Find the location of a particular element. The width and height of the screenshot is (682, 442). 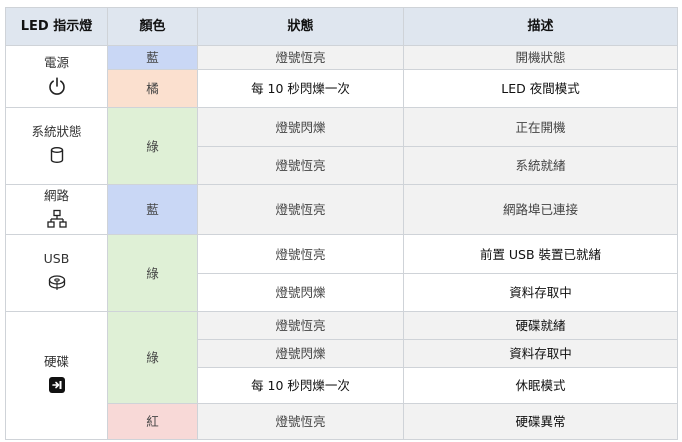

header-description: 描述 is located at coordinates (540, 26).